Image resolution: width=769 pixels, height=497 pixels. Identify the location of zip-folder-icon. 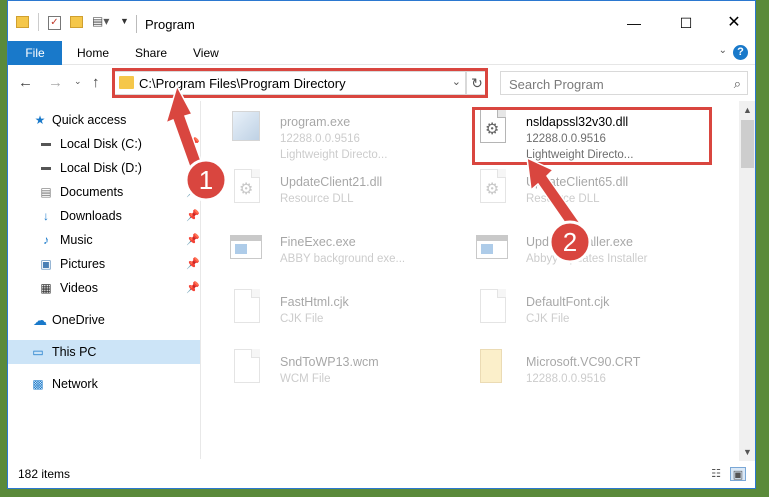
(491, 366).